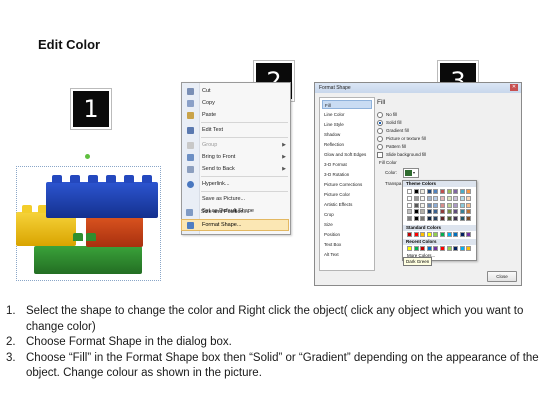 Image resolution: width=560 pixels, height=420 pixels. Describe the element at coordinates (236, 157) in the screenshot. I see `menu-item-bring-to-front: Bring to Front ▶` at that location.